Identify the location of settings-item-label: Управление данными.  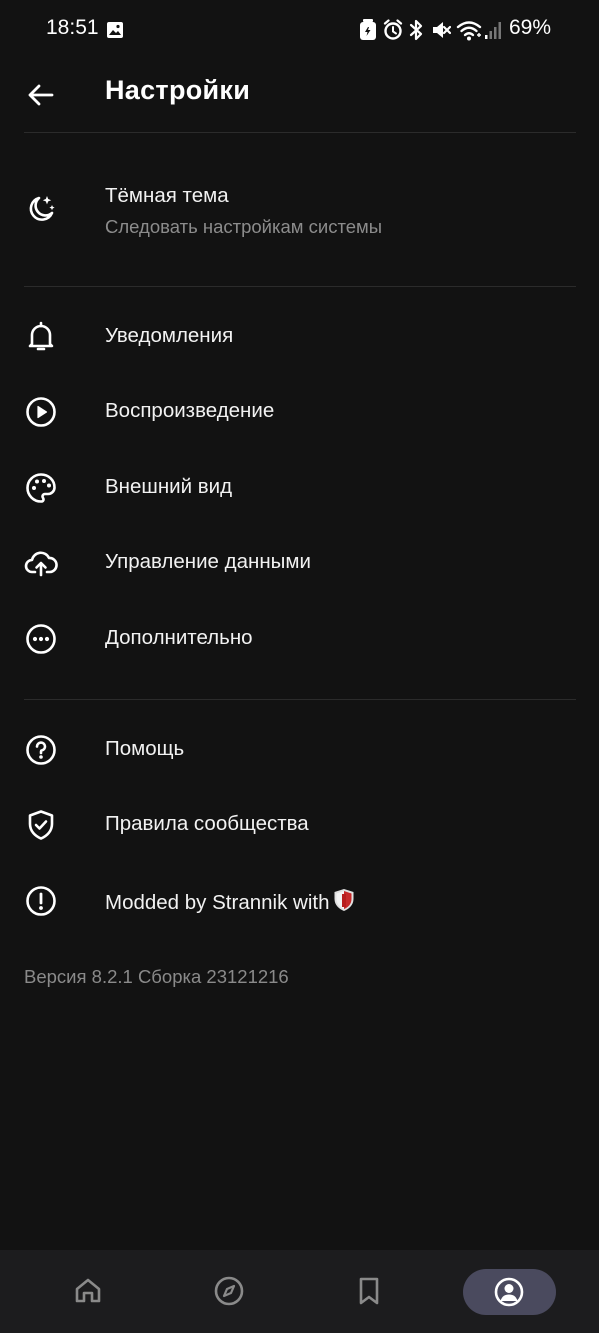
(208, 561).